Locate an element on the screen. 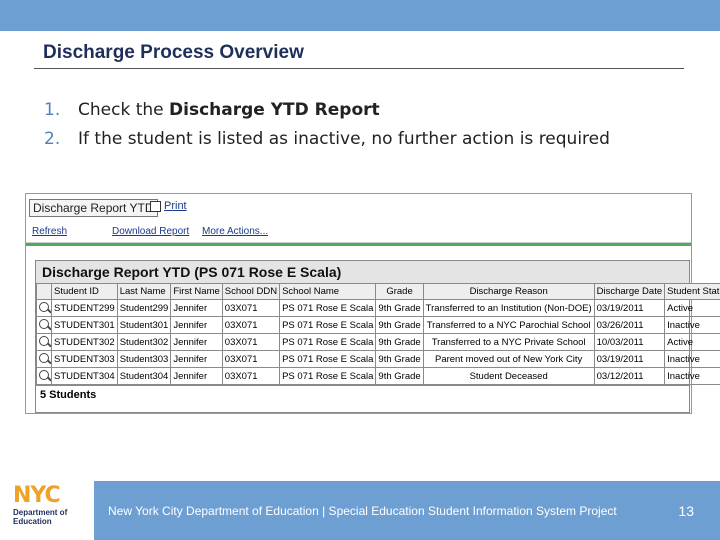 Image resolution: width=720 pixels, height=540 pixels. download-report-link: Download Report is located at coordinates (150, 231).